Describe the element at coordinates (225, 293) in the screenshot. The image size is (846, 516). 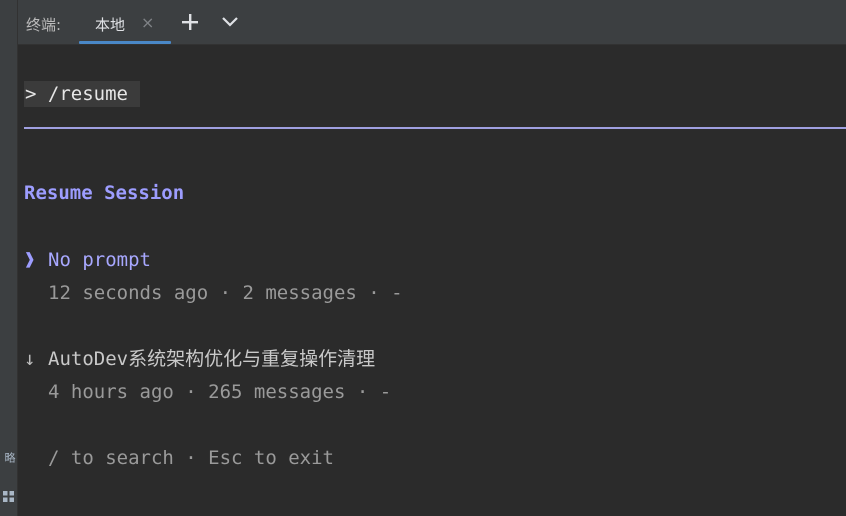
I see `session-meta: 12 seconds ago · 2 messages · -` at that location.